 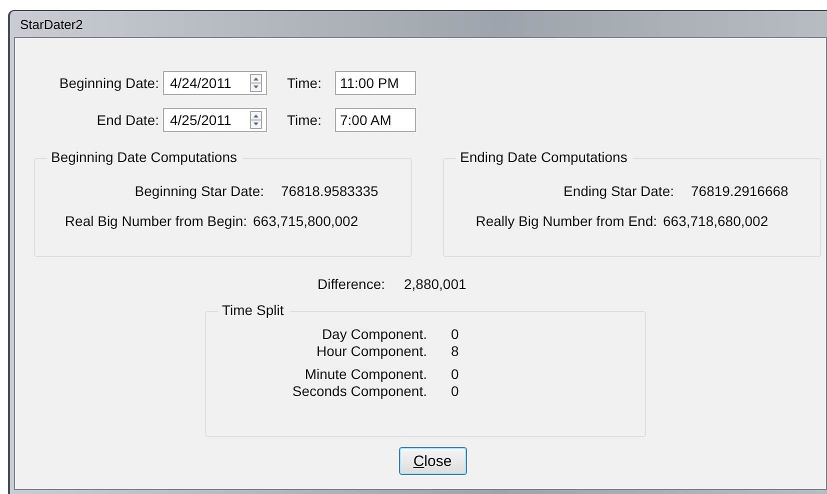 I want to click on field-label: Real Big Number from Begin:, so click(x=155, y=221).